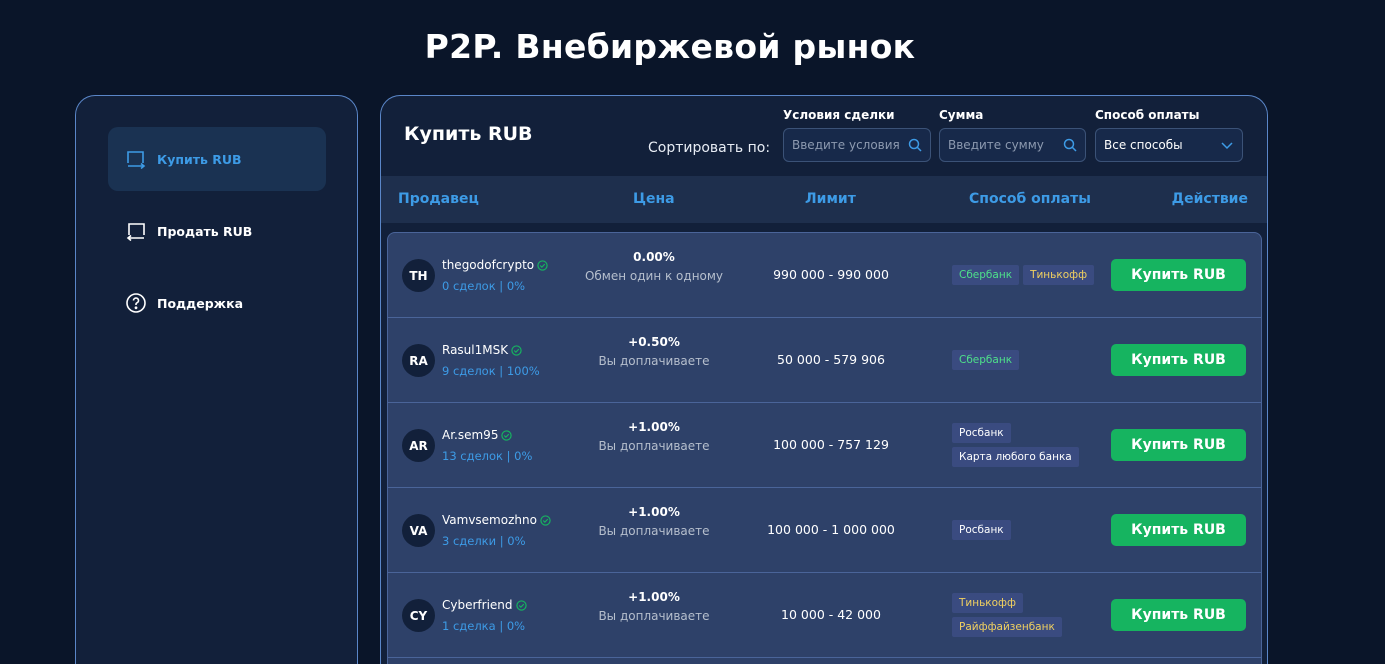  What do you see at coordinates (475, 350) in the screenshot?
I see `seller-name: Rasul1MSK` at bounding box center [475, 350].